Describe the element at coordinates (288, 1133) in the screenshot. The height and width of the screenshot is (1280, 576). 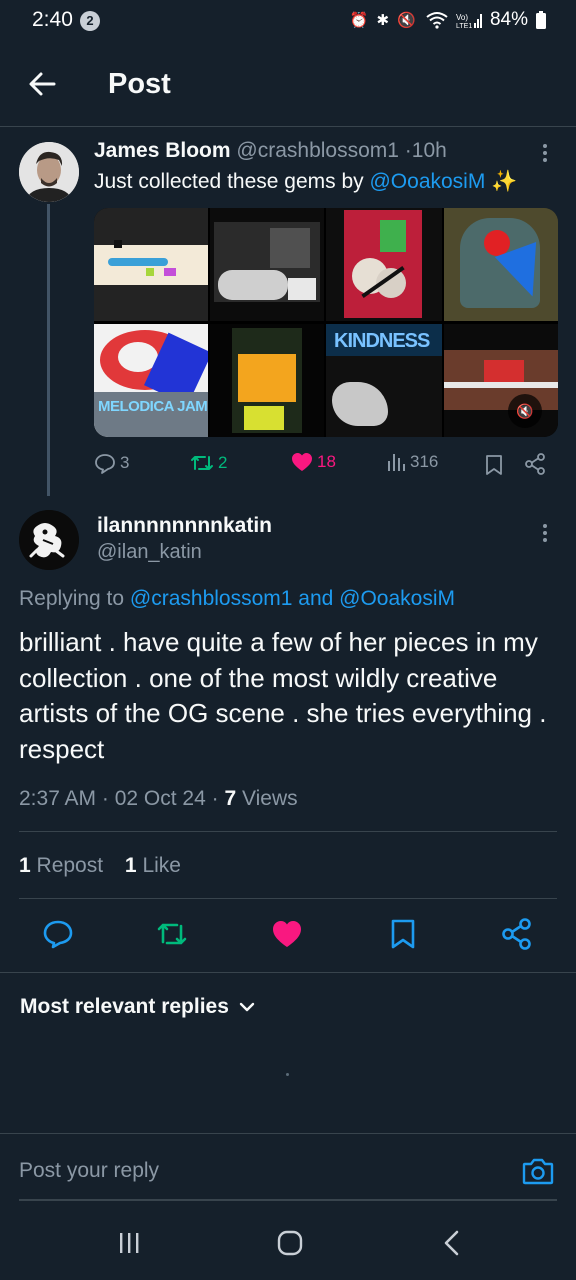
I see `composer-divider` at that location.